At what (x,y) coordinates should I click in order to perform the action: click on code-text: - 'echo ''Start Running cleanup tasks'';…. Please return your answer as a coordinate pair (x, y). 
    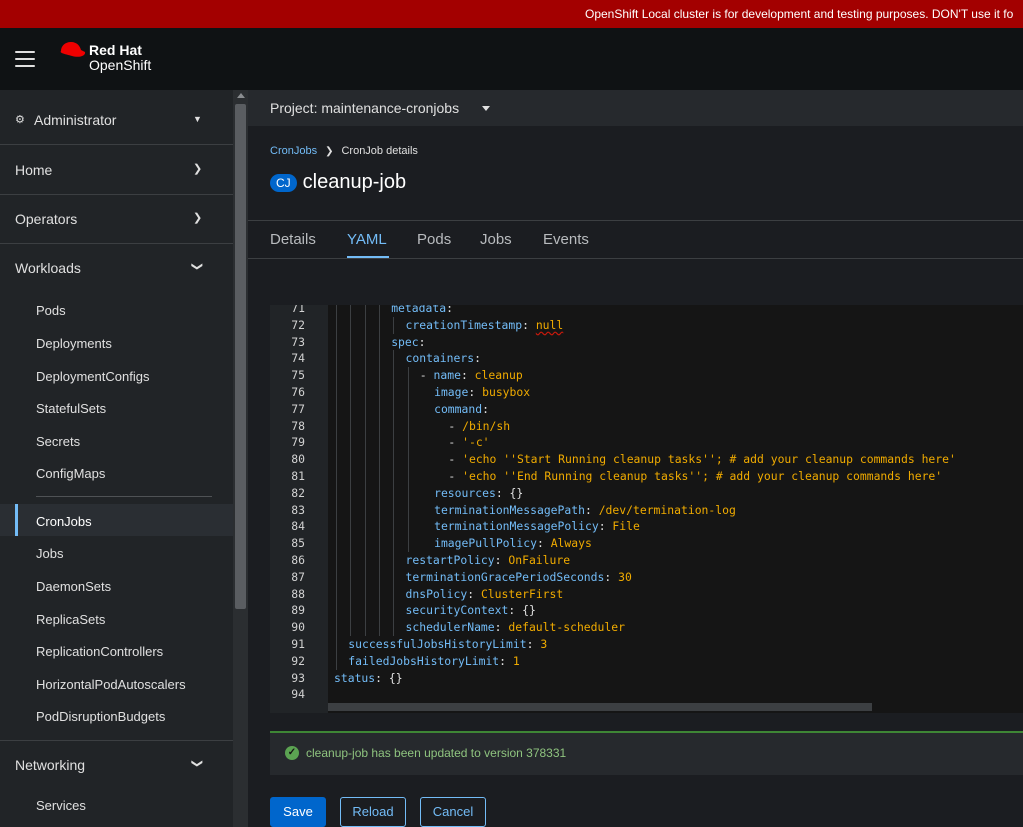
    Looking at the image, I should click on (701, 459).